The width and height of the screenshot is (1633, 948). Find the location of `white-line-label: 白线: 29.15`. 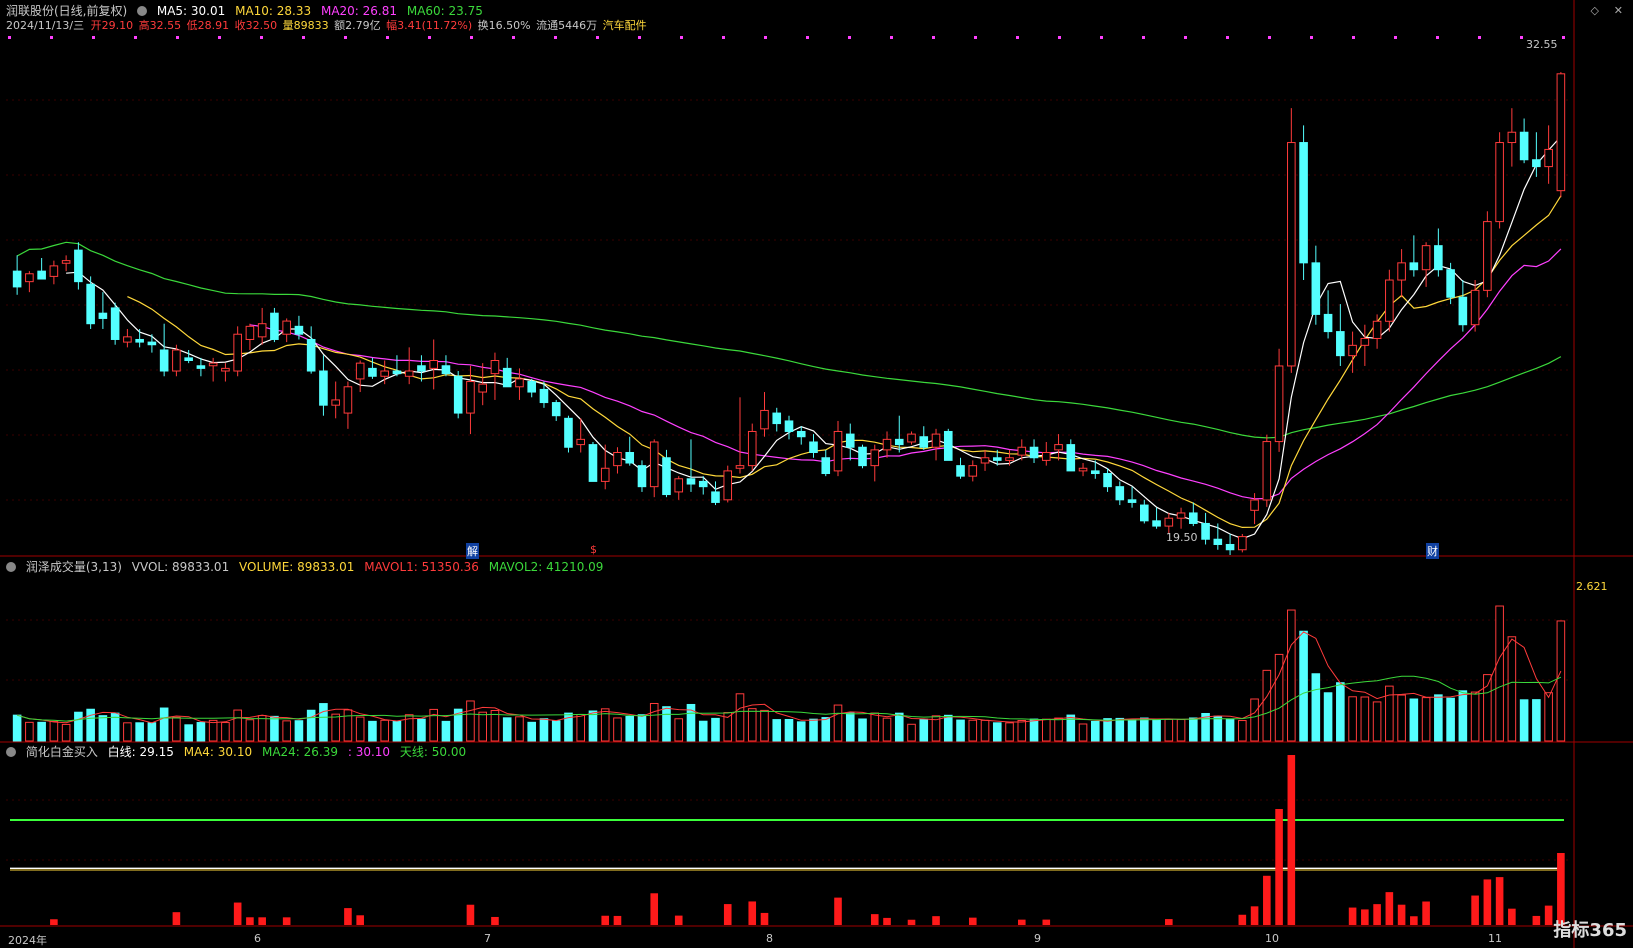

white-line-label: 白线: 29.15 is located at coordinates (140, 752).